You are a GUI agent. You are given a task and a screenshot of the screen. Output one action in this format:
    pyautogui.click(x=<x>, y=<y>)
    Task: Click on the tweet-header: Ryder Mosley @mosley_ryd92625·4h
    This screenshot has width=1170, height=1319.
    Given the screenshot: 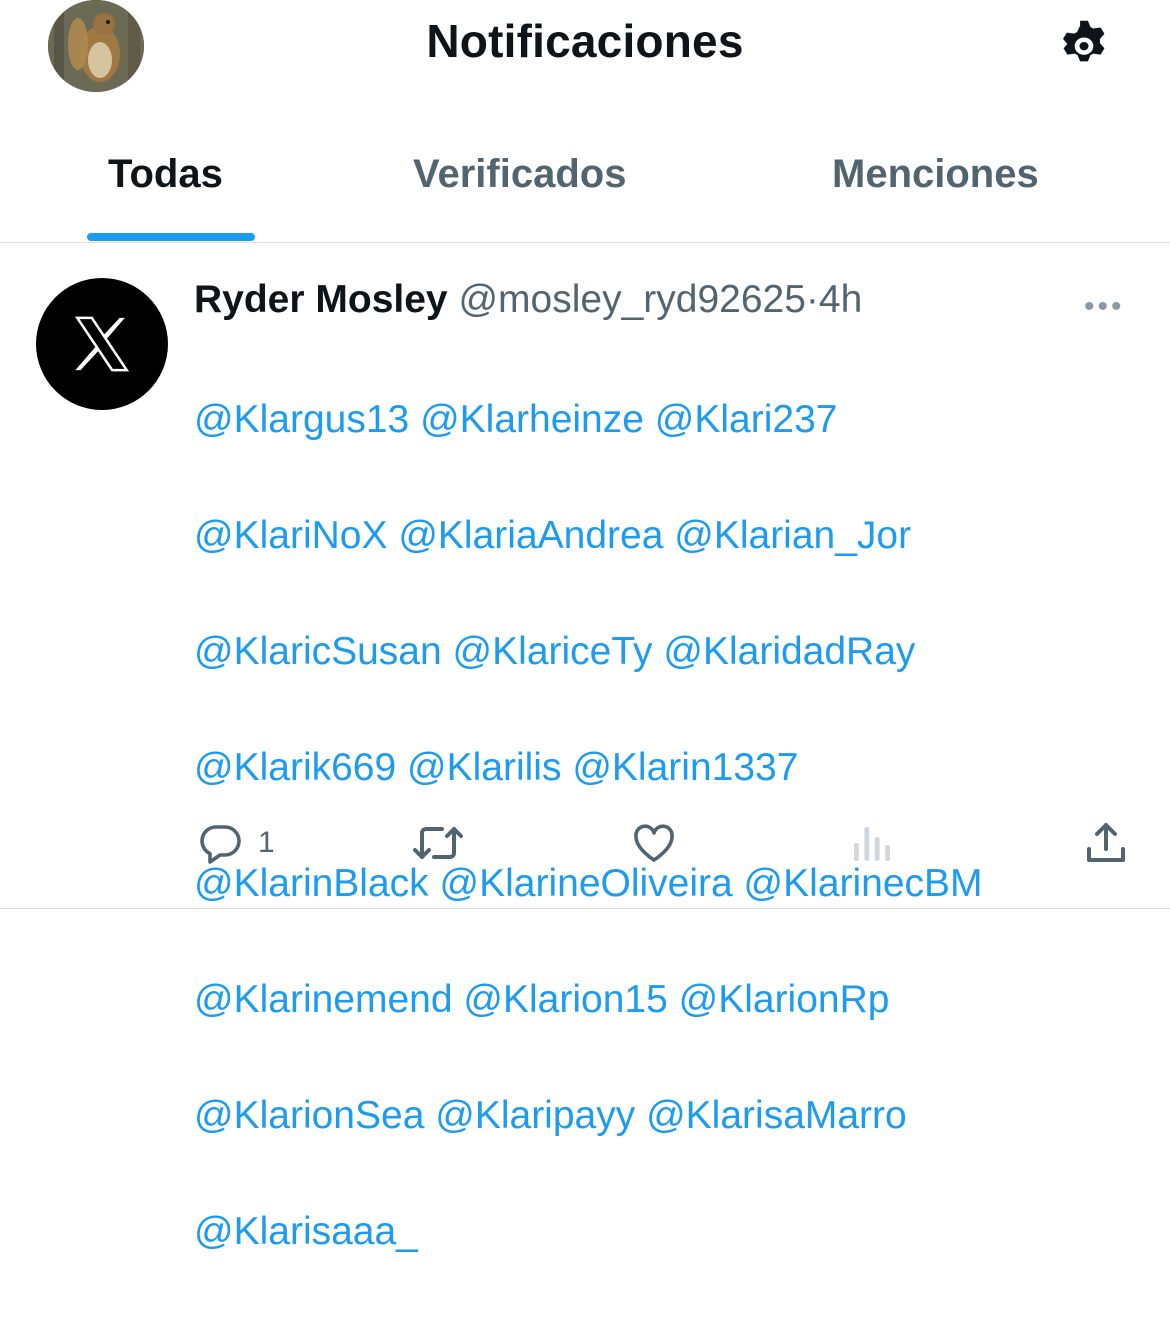 What is the action you would take?
    pyautogui.click(x=528, y=300)
    